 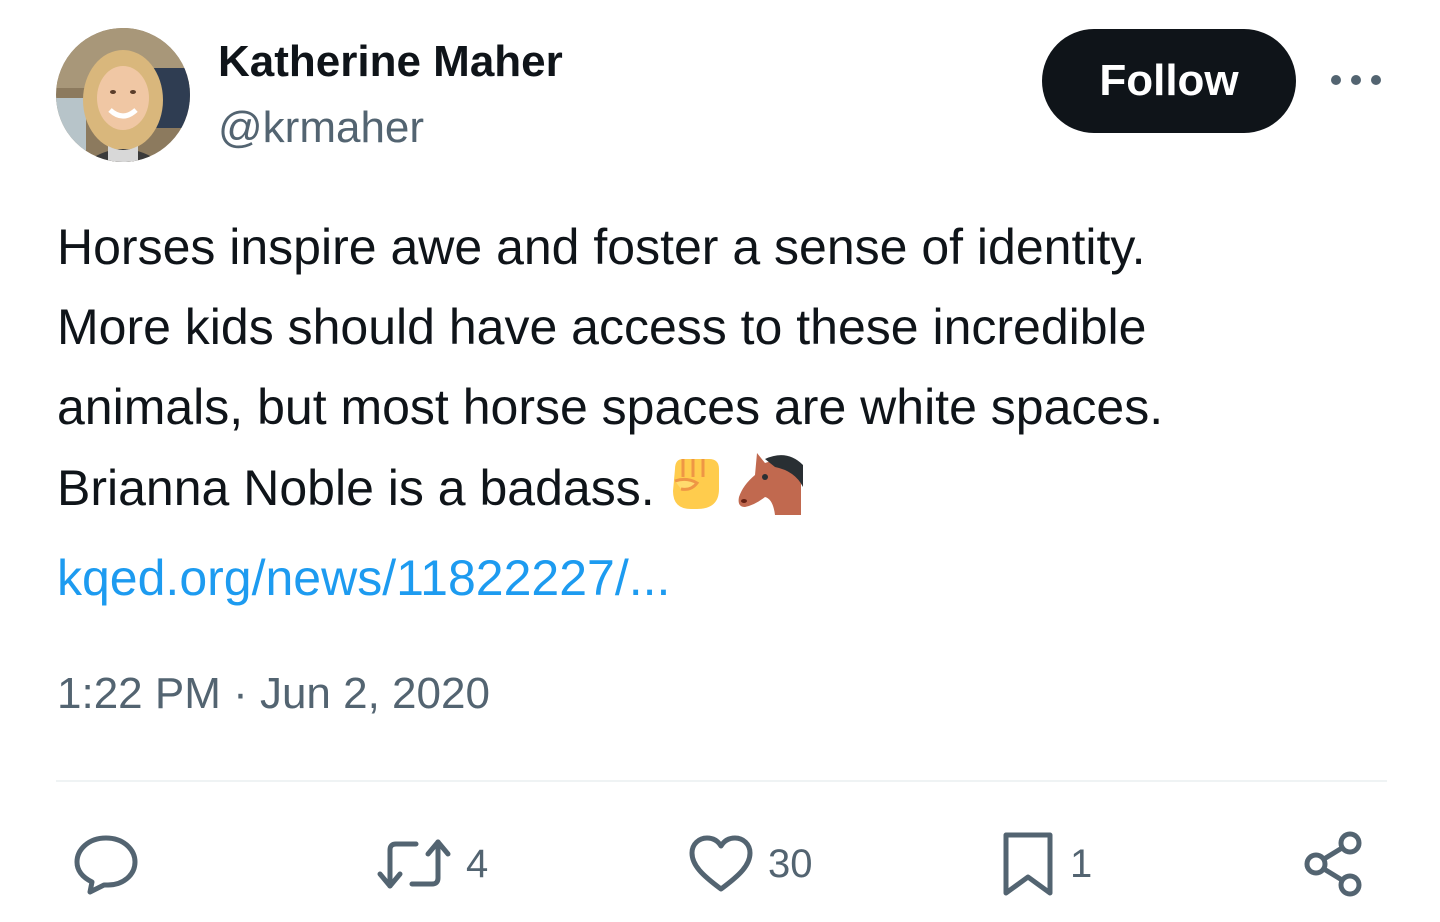 I want to click on raised-fist-emoji, so click(x=695, y=492).